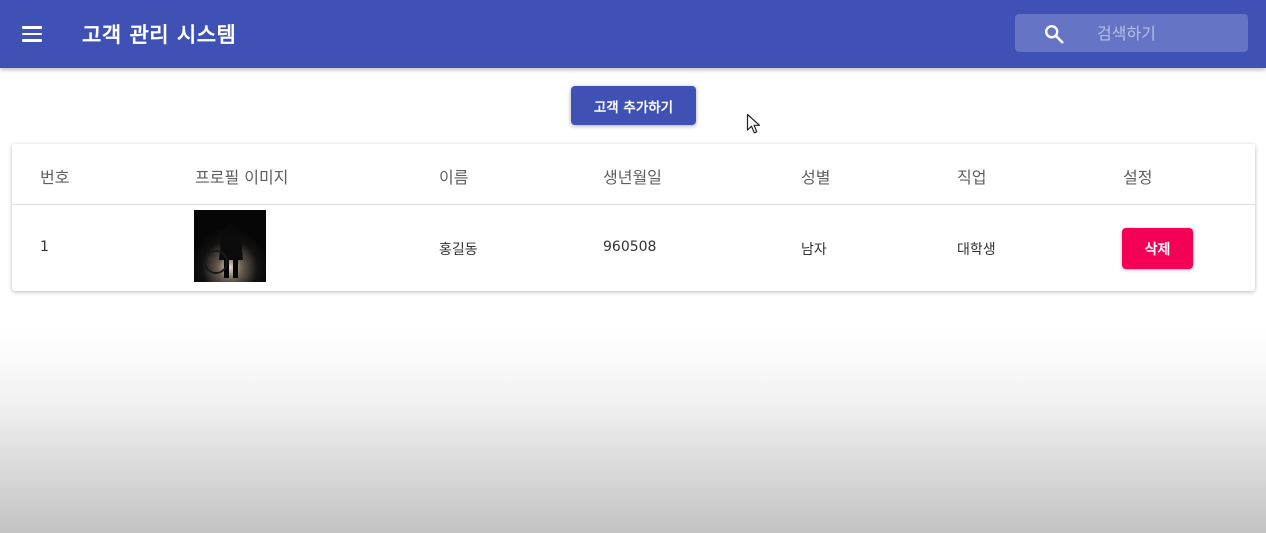 This screenshot has height=533, width=1266. Describe the element at coordinates (816, 177) in the screenshot. I see `header-gender: 성별` at that location.